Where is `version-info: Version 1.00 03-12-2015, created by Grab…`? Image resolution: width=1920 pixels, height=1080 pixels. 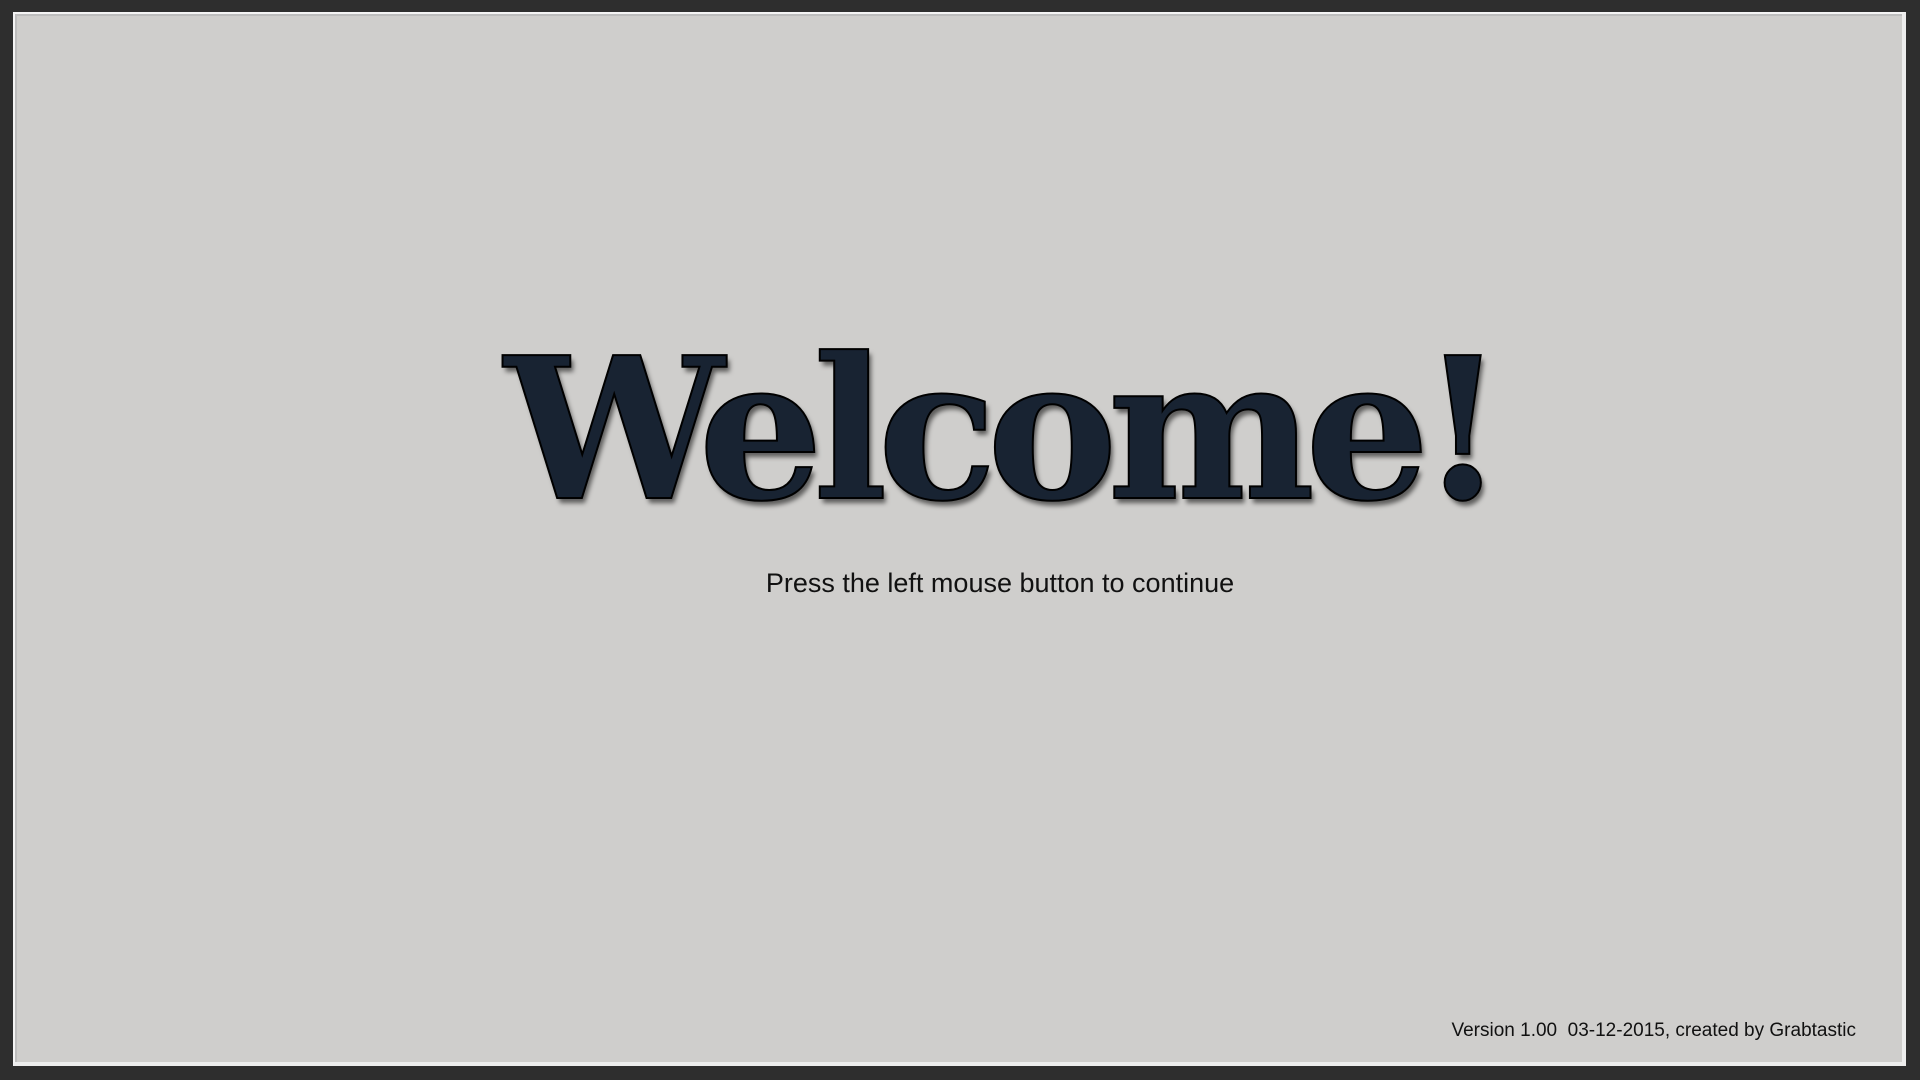 version-info: Version 1.00 03-12-2015, created by Grab… is located at coordinates (1653, 1030).